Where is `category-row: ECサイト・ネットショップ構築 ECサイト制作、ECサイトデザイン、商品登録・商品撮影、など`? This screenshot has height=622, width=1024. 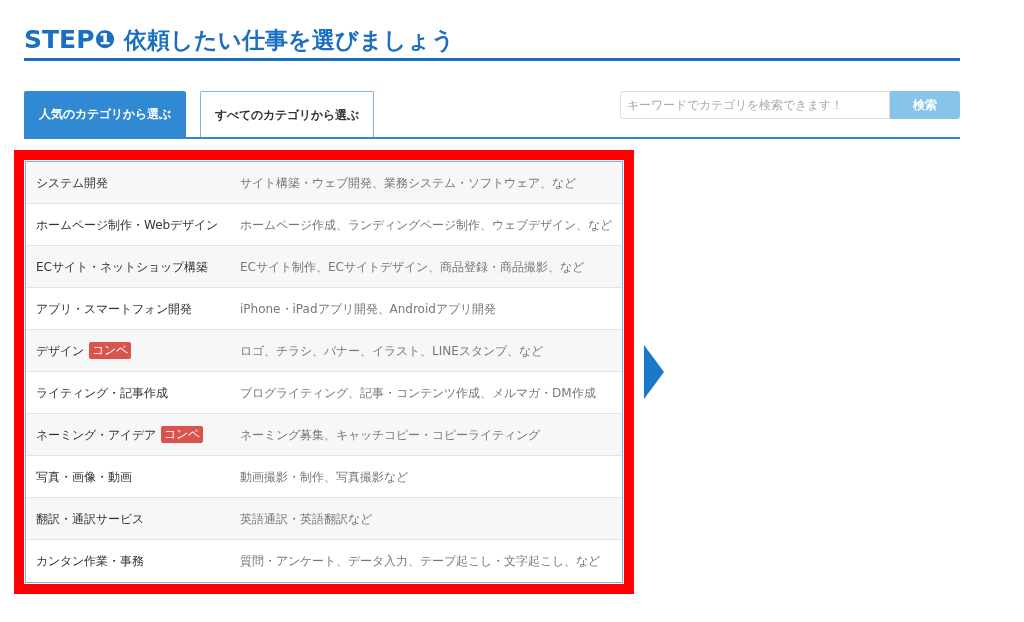 category-row: ECサイト・ネットショップ構築 ECサイト制作、ECサイトデザイン、商品登録・商品撮影、など is located at coordinates (324, 267).